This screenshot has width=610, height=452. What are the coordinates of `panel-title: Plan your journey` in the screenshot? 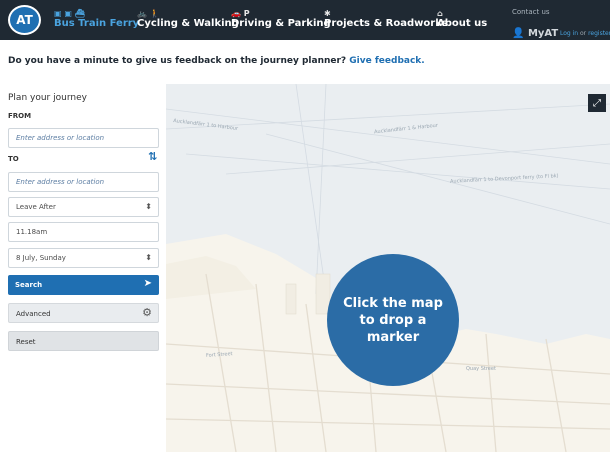 It's located at (47, 98).